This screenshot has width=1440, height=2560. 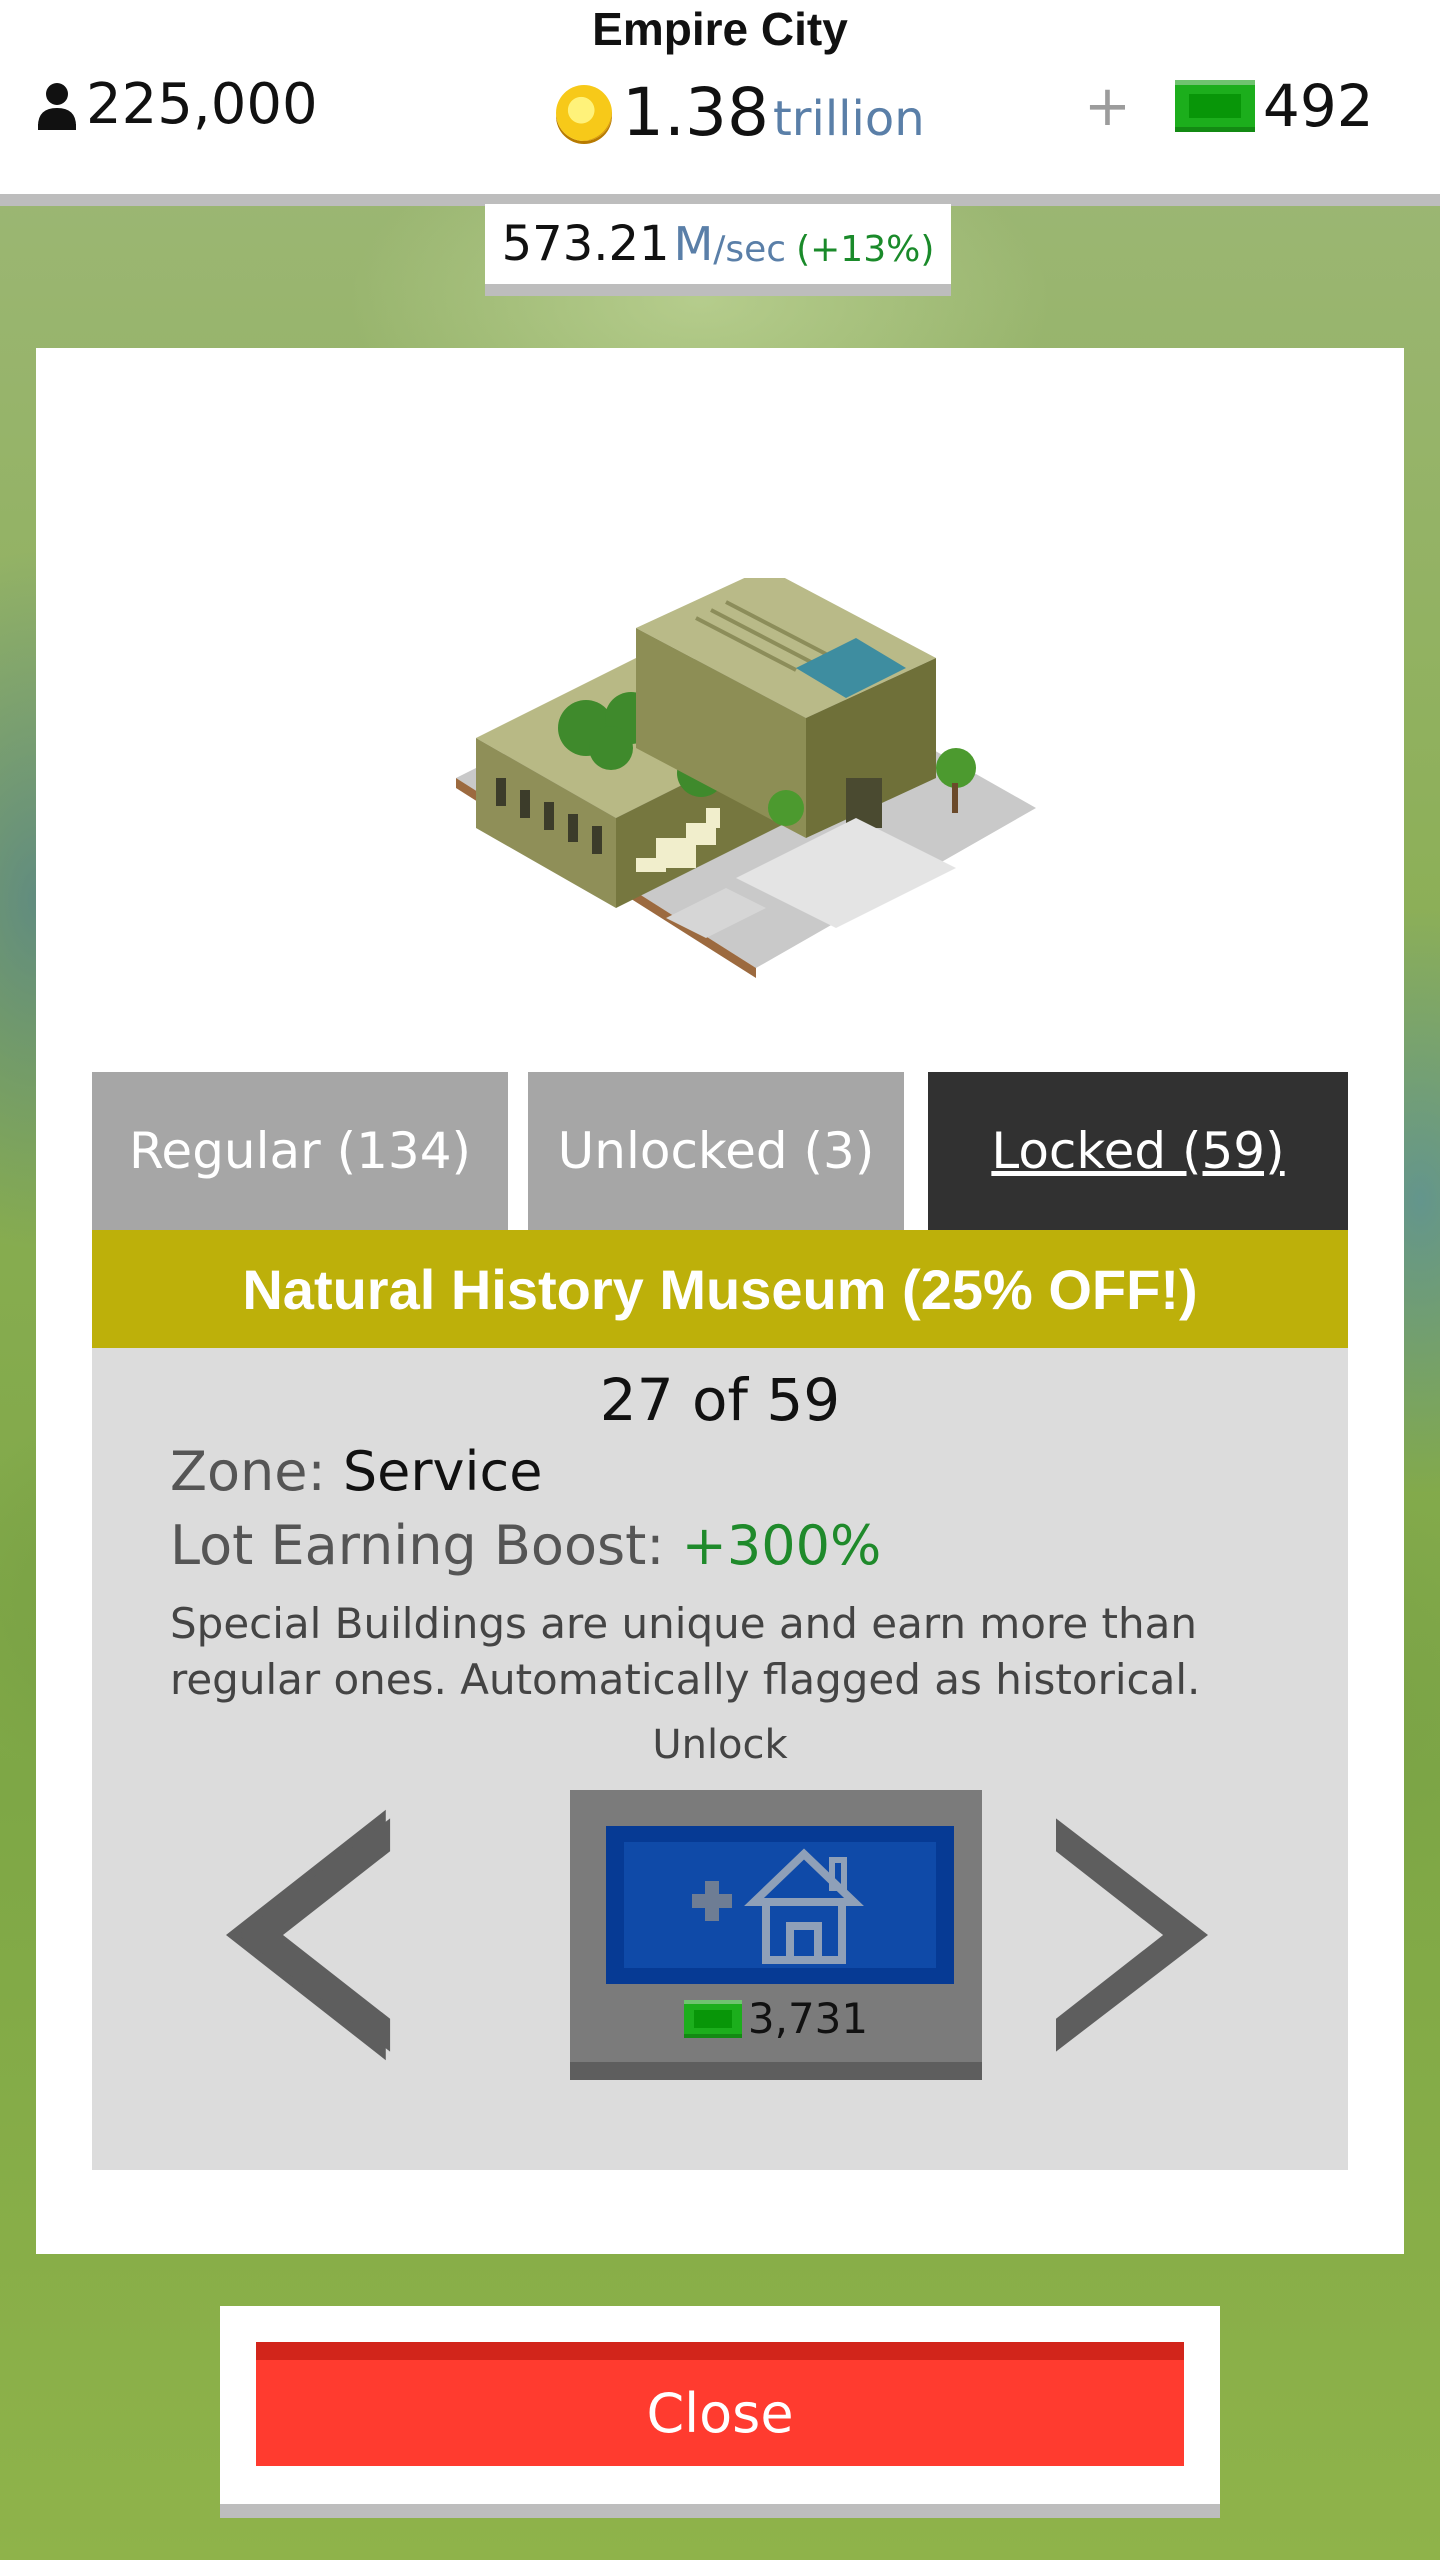 What do you see at coordinates (720, 2404) in the screenshot?
I see `close-button: Close` at bounding box center [720, 2404].